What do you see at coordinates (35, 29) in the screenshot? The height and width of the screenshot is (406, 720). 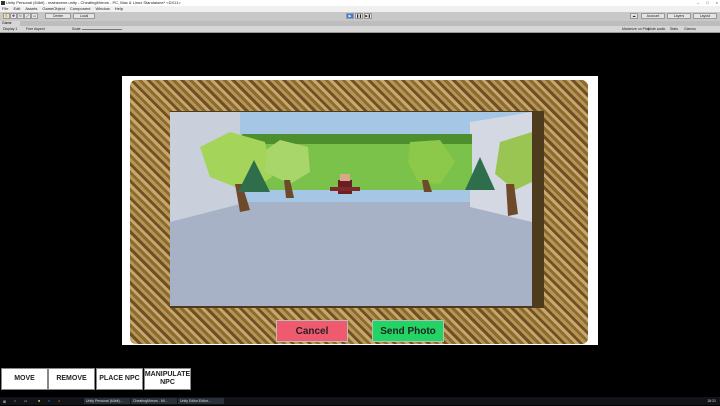 I see `aspect-dropdown: Free Aspect` at bounding box center [35, 29].